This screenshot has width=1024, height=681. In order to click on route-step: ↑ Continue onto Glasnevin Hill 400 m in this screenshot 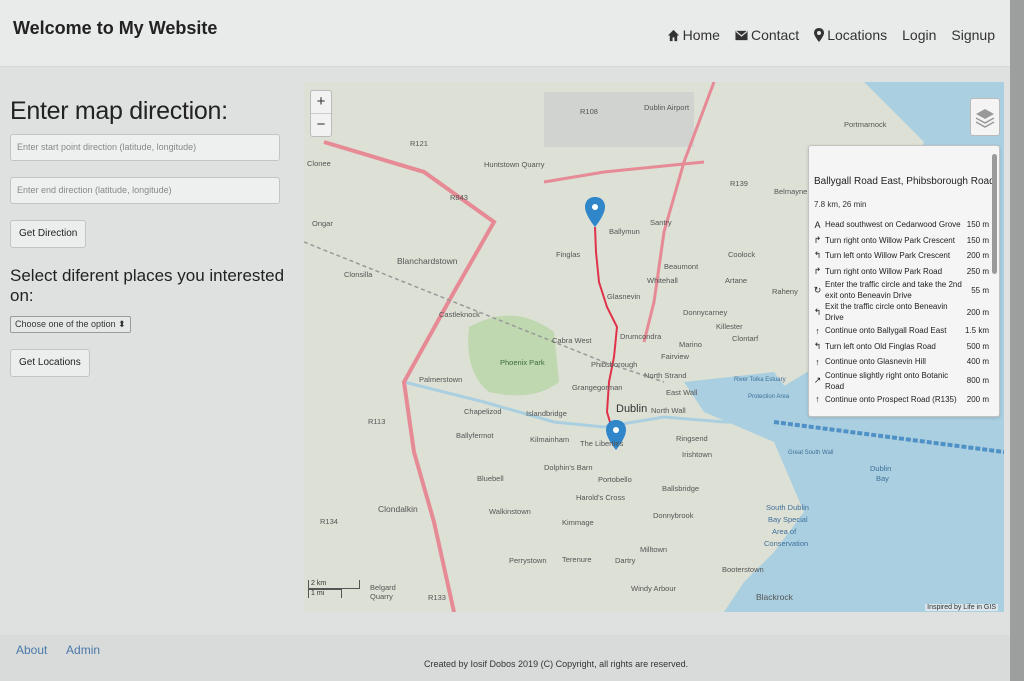, I will do `click(901, 362)`.